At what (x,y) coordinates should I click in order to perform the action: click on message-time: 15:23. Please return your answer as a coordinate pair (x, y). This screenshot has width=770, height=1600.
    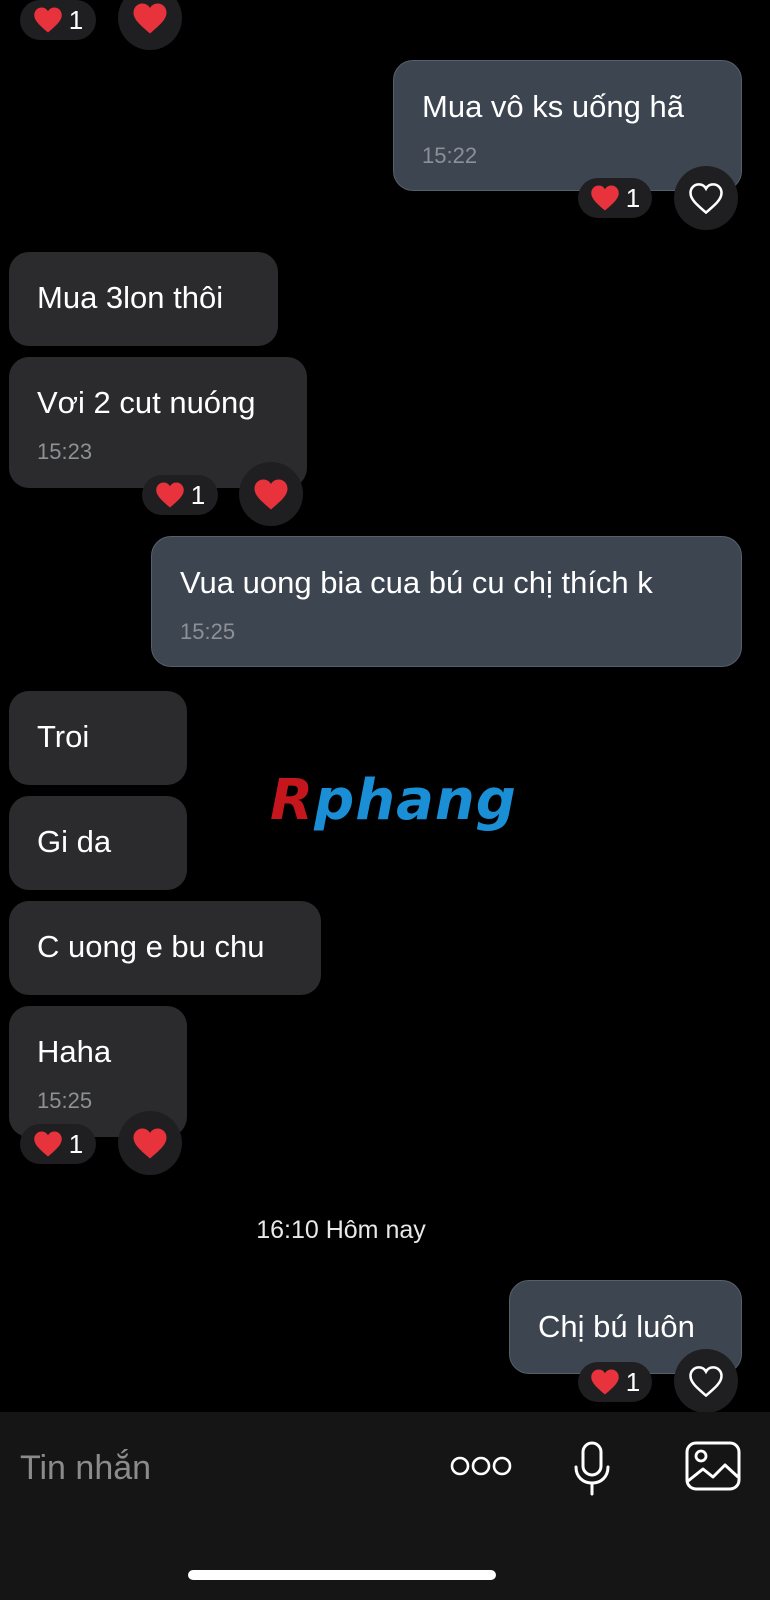
    Looking at the image, I should click on (65, 451).